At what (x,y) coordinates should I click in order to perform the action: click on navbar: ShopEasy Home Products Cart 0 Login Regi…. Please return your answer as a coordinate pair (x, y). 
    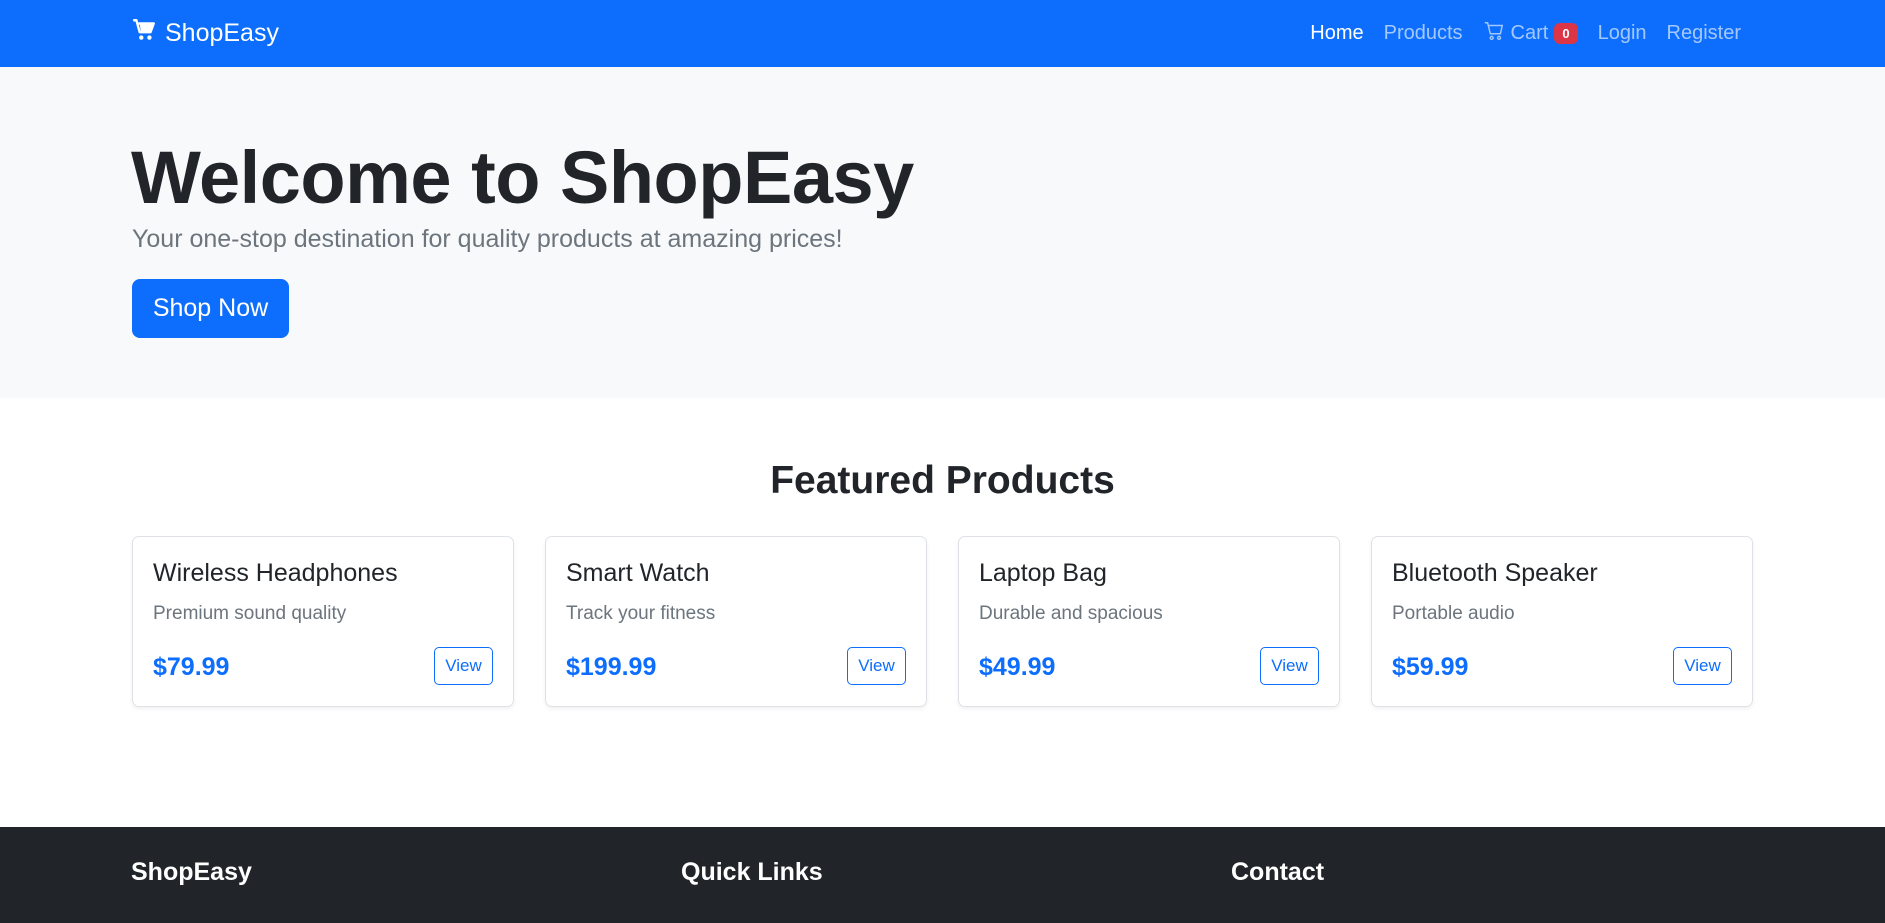
    Looking at the image, I should click on (942, 33).